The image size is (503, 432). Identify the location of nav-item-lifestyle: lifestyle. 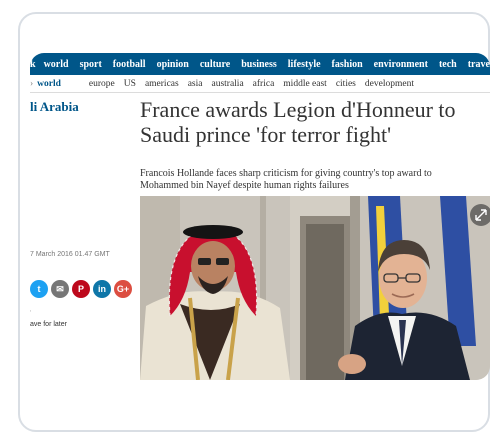
(304, 64).